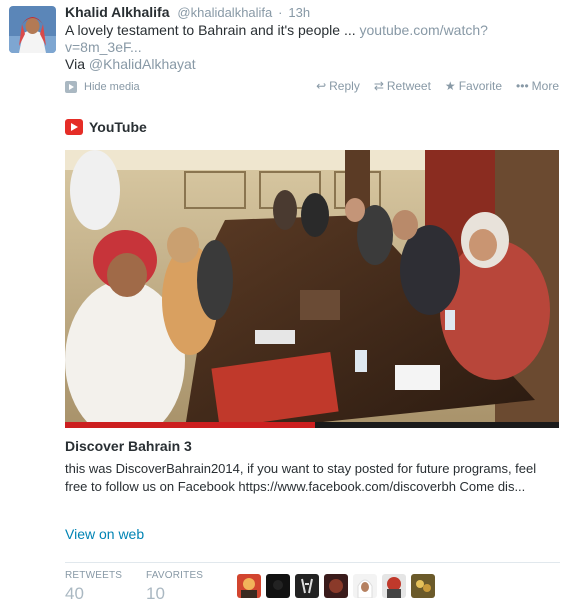 The height and width of the screenshot is (600, 568). What do you see at coordinates (117, 12) in the screenshot?
I see `author-name: Khalid Alkhalifa` at bounding box center [117, 12].